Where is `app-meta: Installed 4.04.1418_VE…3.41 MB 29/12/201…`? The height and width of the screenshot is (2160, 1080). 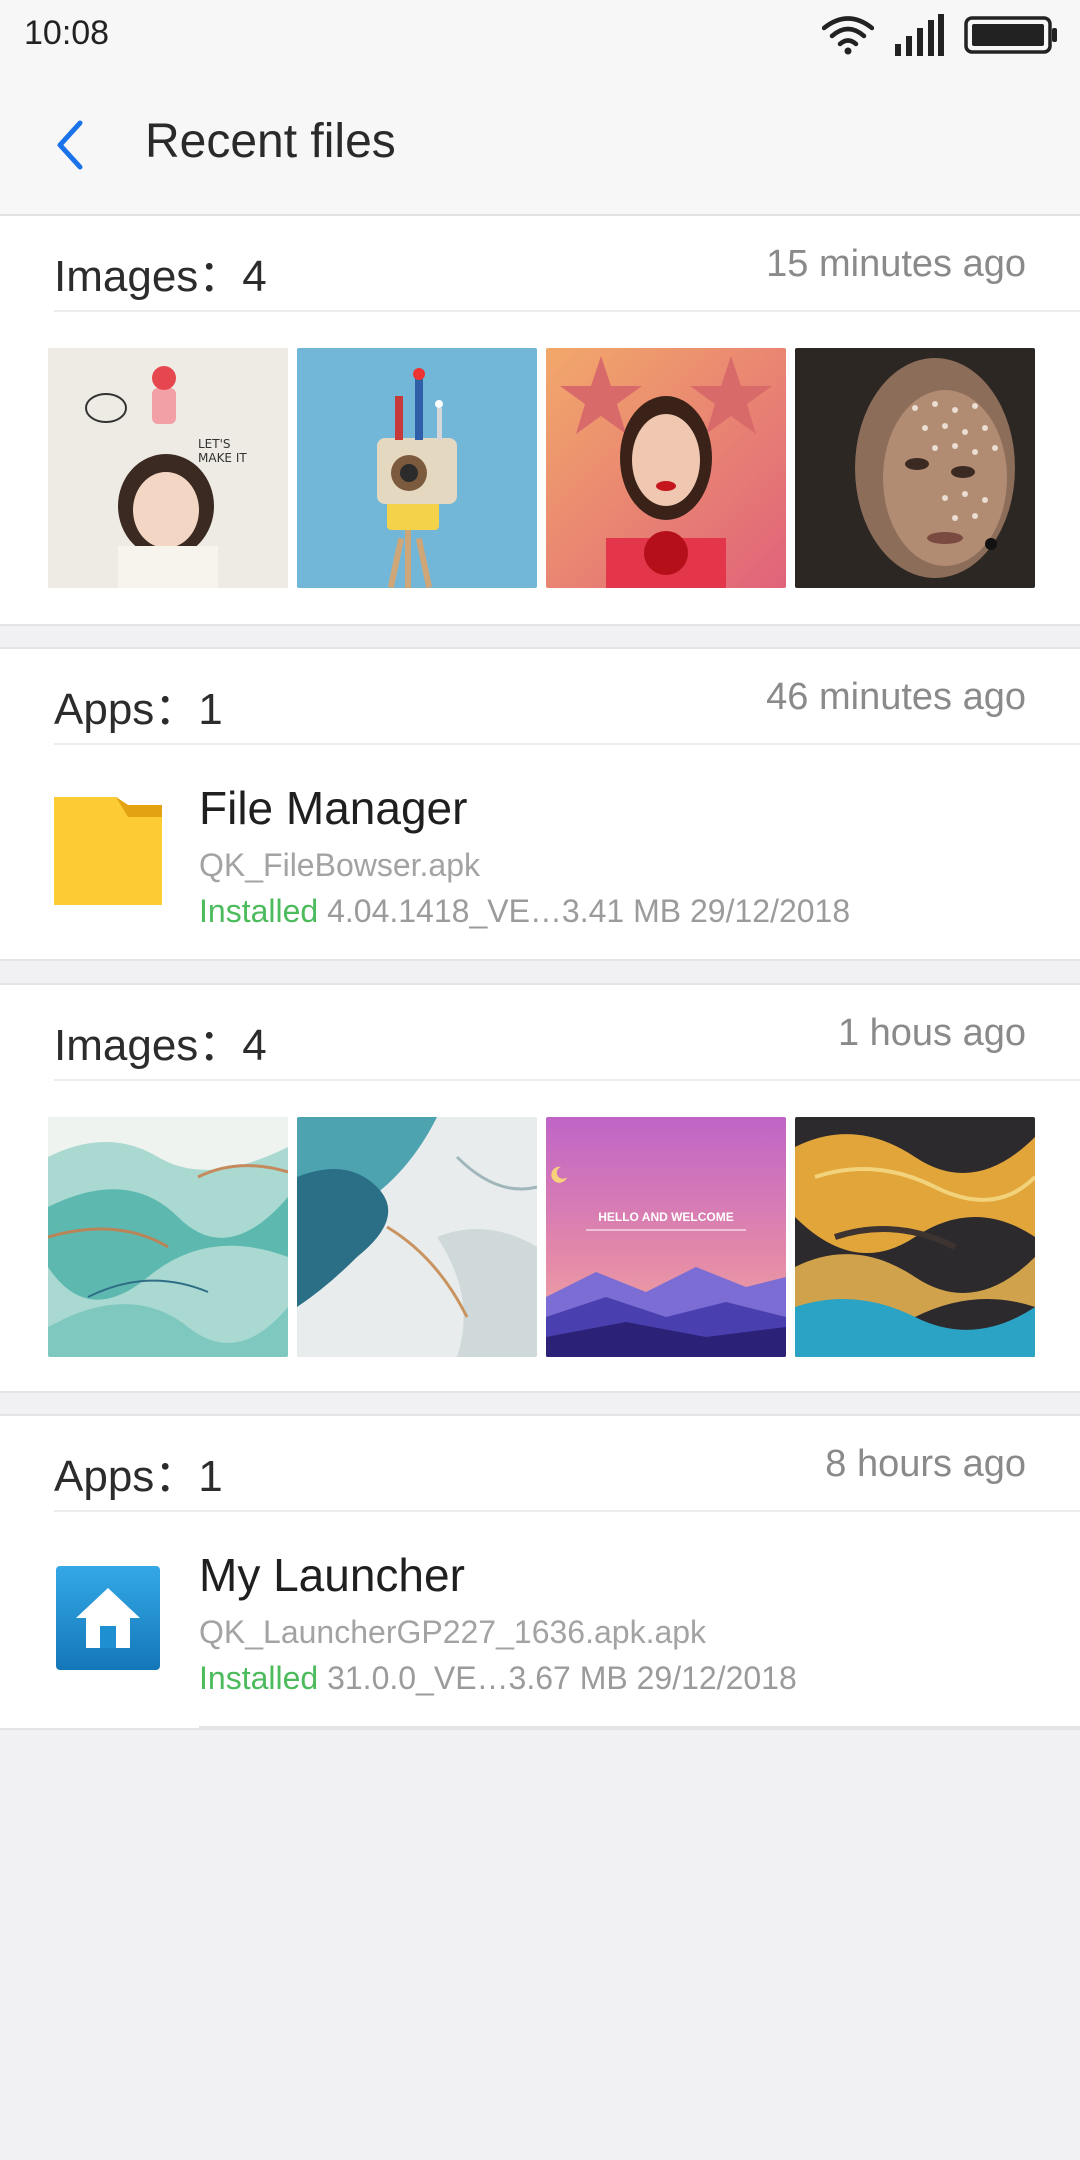 app-meta: Installed 4.04.1418_VE…3.41 MB 29/12/201… is located at coordinates (524, 911).